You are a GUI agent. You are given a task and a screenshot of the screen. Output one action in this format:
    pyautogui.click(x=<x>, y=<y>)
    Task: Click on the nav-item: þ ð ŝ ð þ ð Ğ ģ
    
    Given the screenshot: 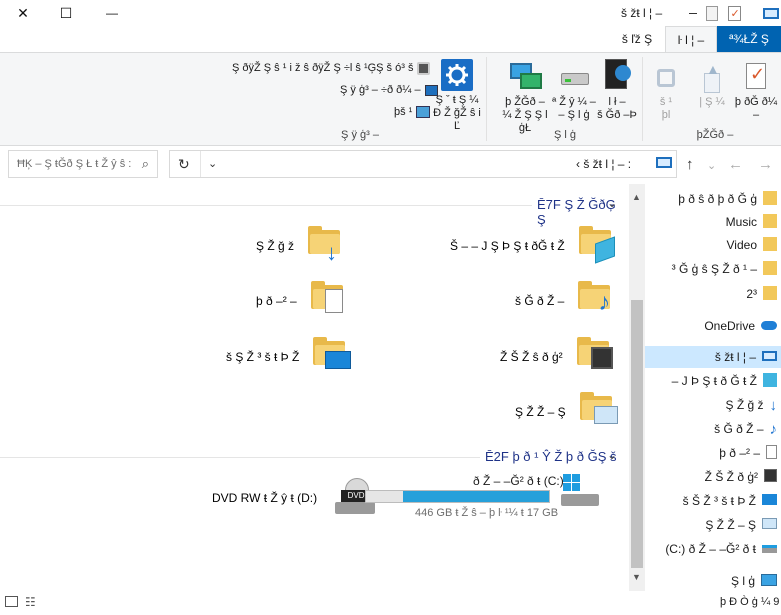 What is the action you would take?
    pyautogui.click(x=713, y=199)
    